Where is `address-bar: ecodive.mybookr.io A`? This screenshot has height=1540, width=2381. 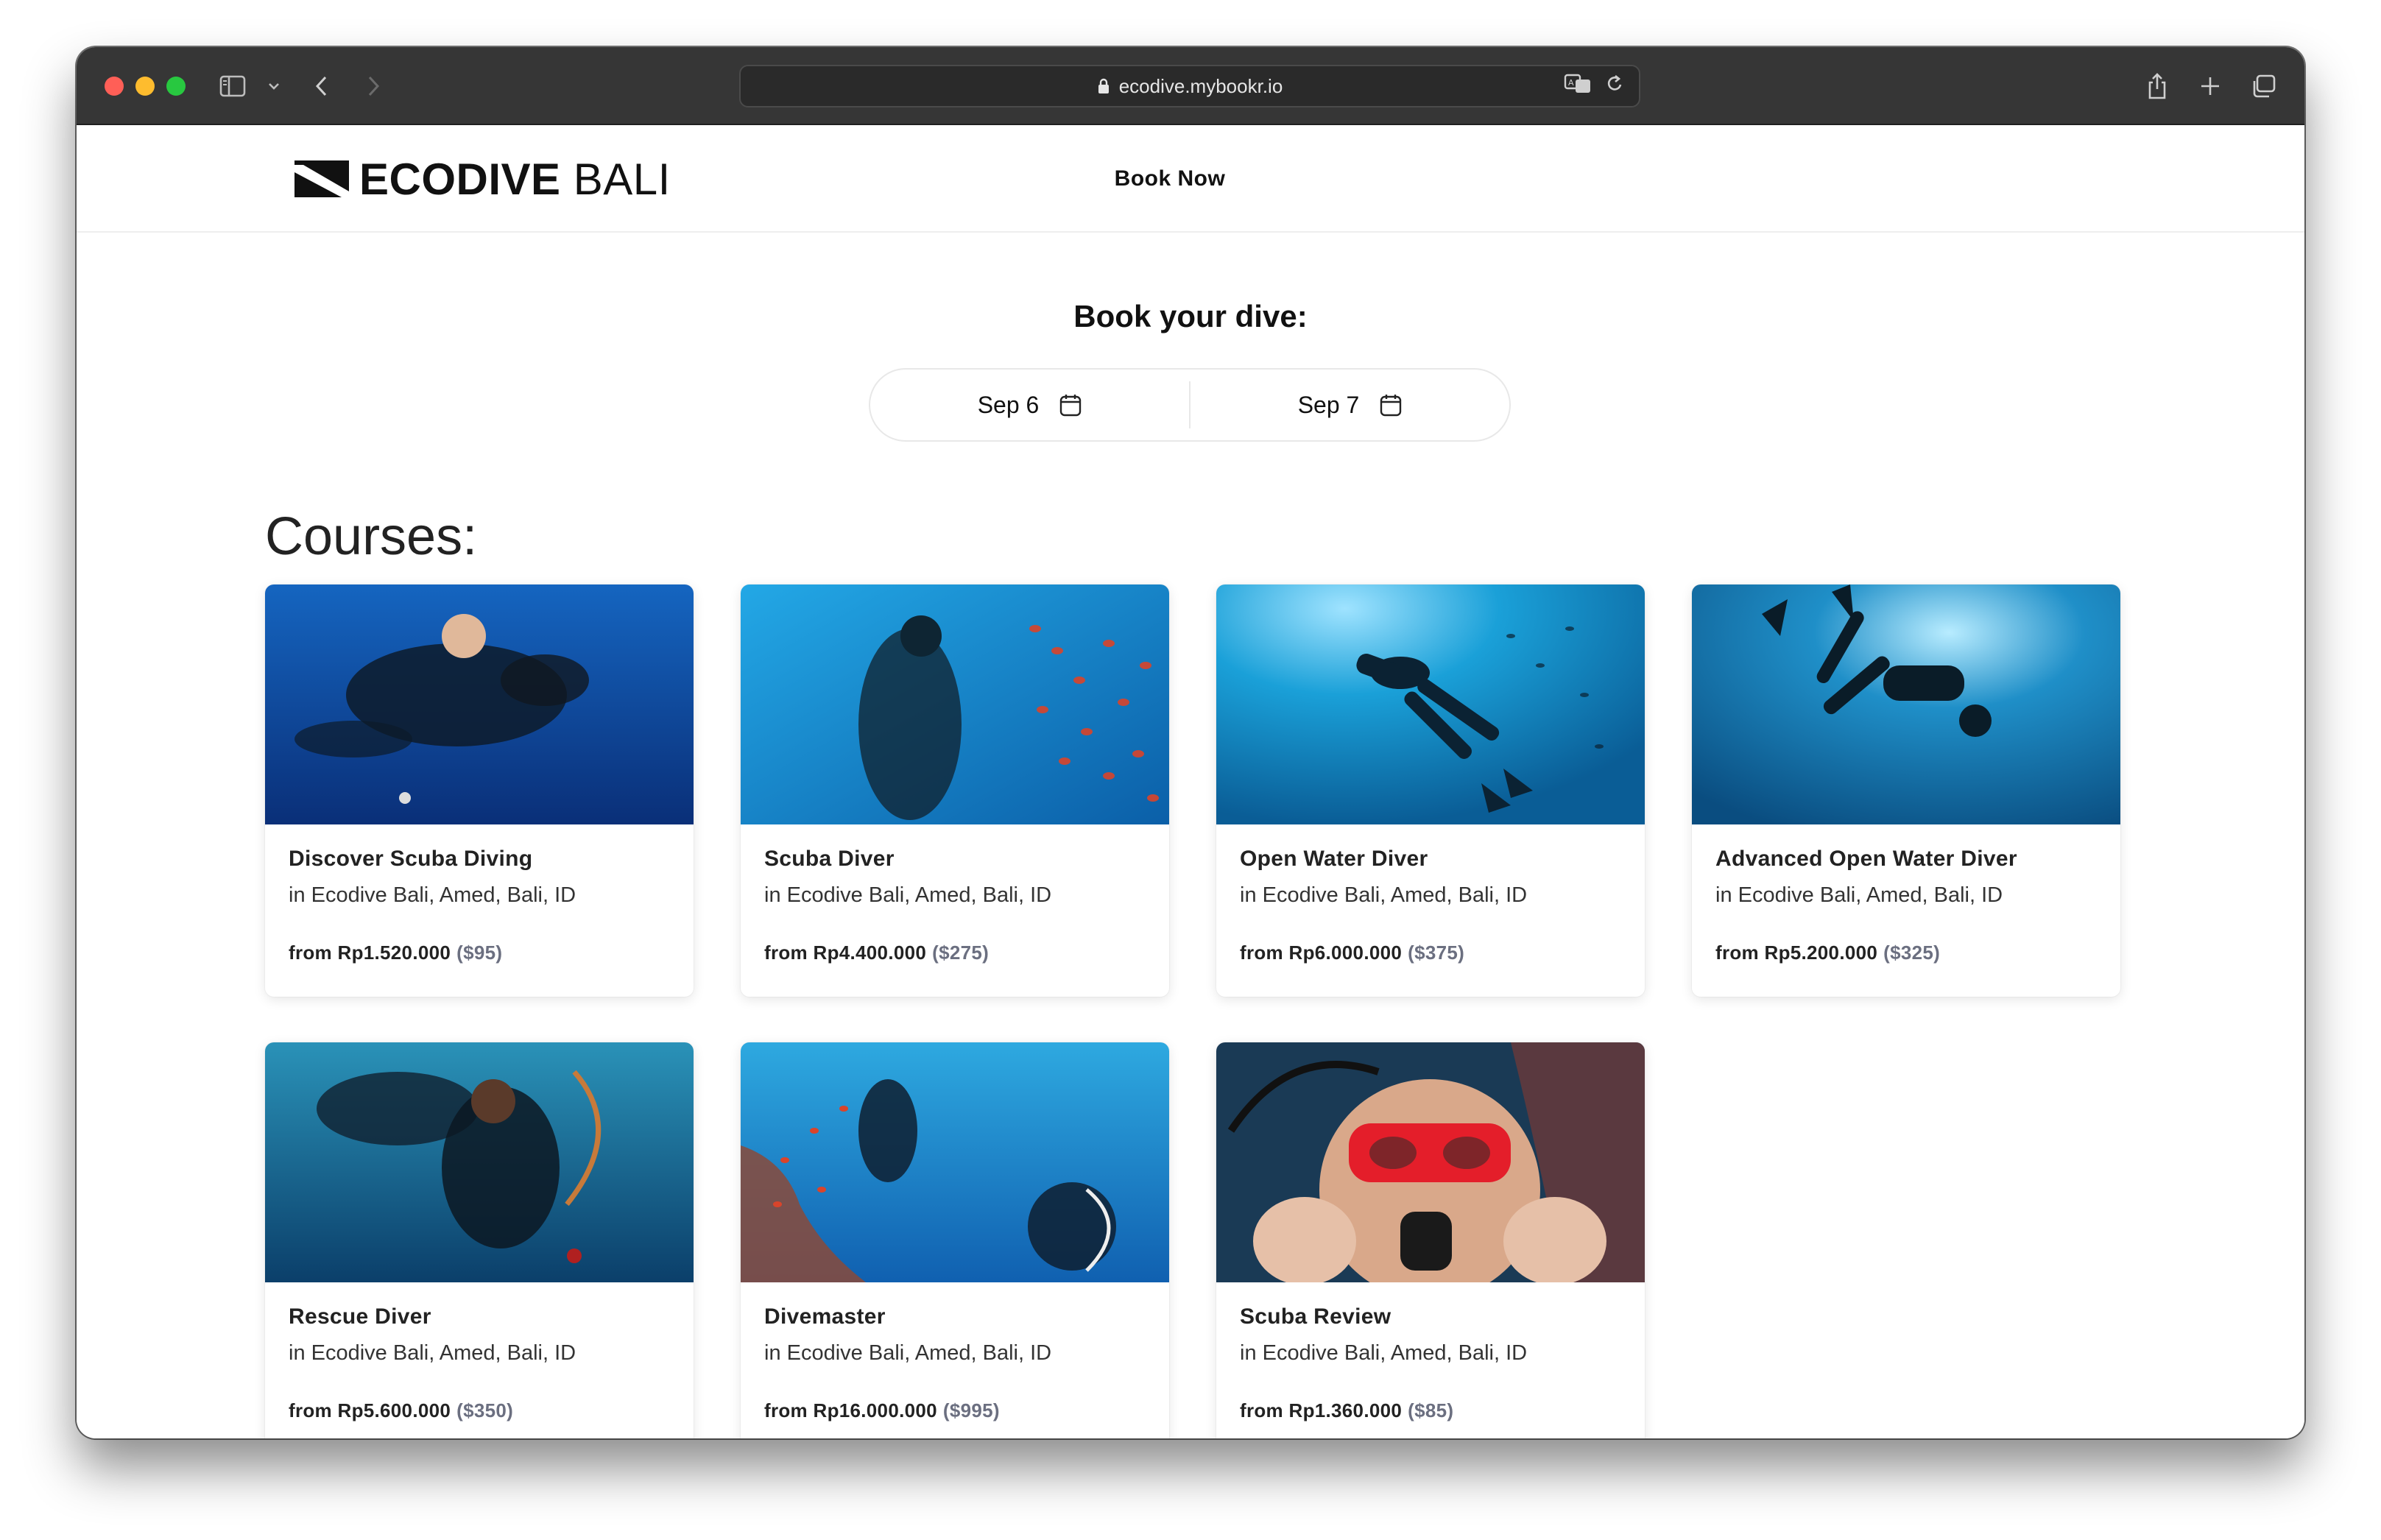 address-bar: ecodive.mybookr.io A is located at coordinates (1189, 86).